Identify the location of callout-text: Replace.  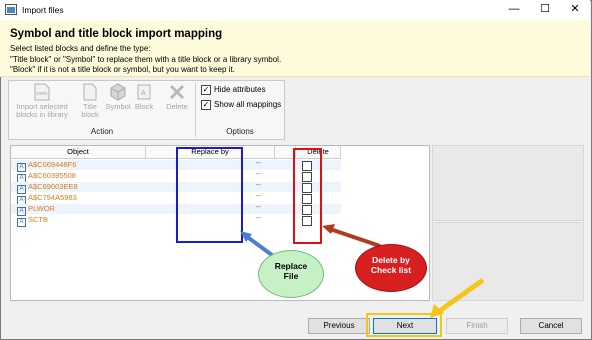
(291, 266).